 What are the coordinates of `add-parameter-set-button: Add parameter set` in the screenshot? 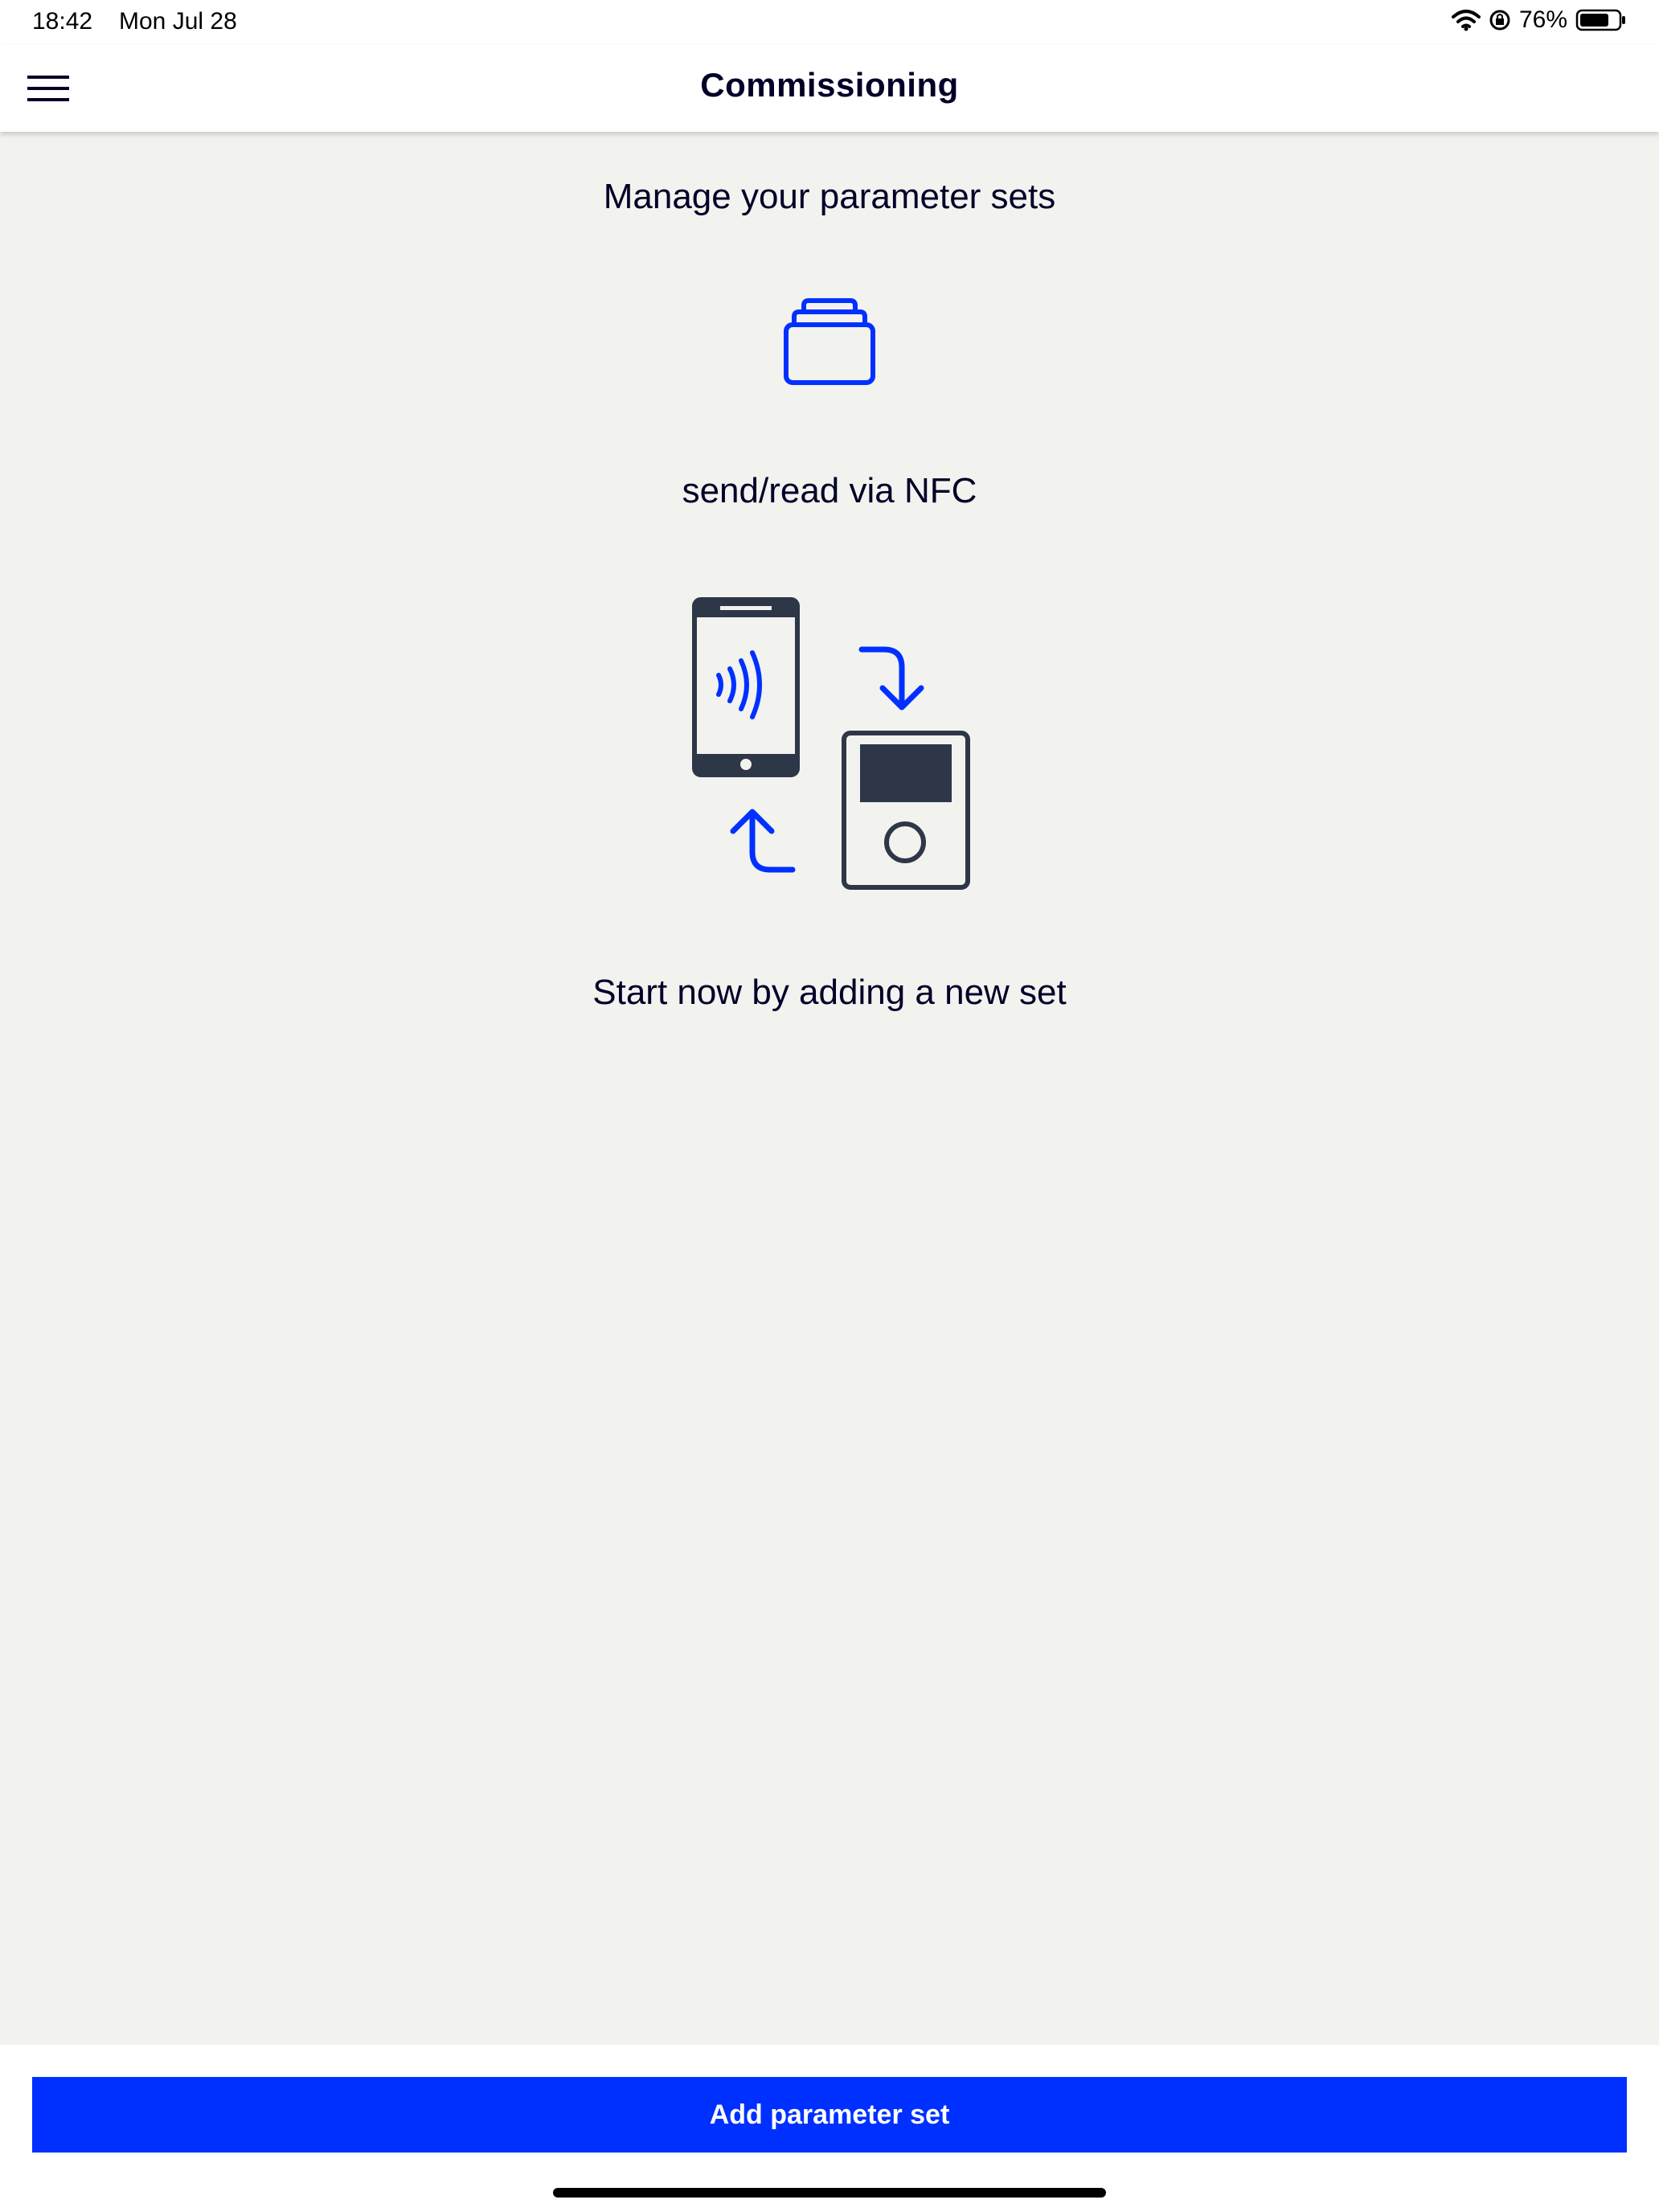 It's located at (829, 2115).